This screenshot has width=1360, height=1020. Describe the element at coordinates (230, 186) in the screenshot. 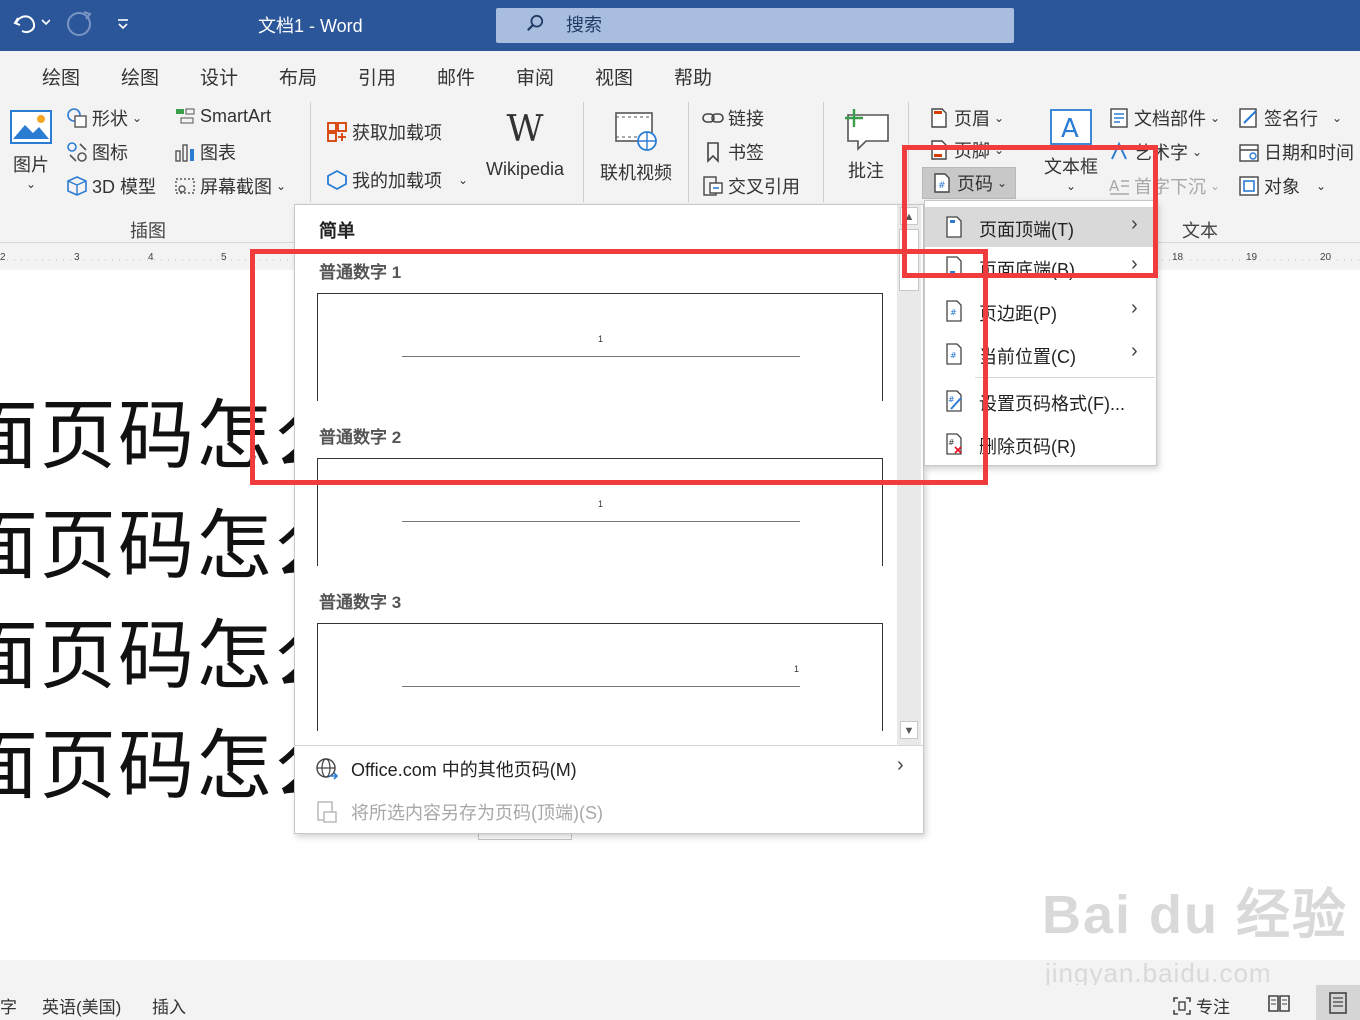

I see `screenshot-button: 屏幕截图 ⌄` at that location.